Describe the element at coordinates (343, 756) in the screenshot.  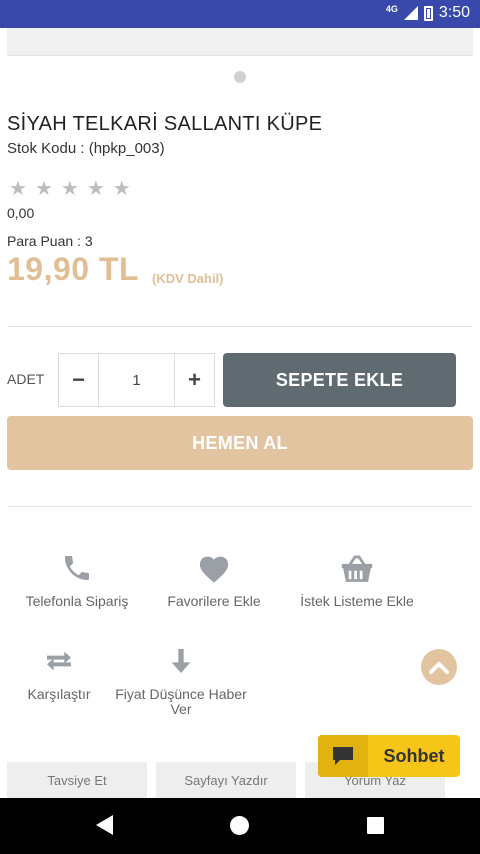
I see `chat-bubble-icon` at that location.